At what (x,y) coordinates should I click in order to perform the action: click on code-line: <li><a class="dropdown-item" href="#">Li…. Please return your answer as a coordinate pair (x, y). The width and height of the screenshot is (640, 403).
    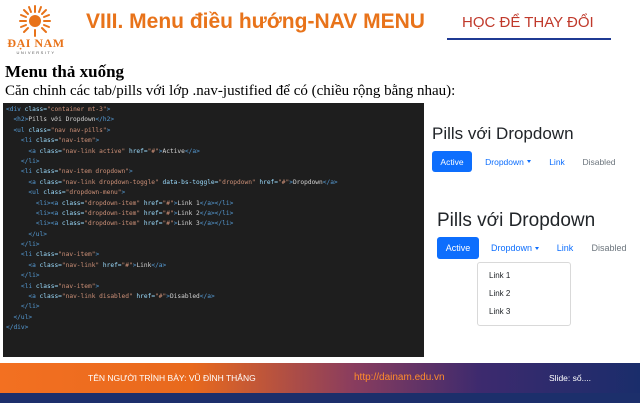
    Looking at the image, I should click on (213, 224).